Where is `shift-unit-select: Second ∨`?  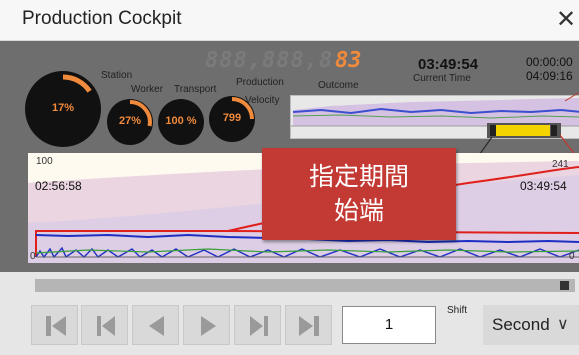
shift-unit-select: Second ∨ is located at coordinates (531, 325).